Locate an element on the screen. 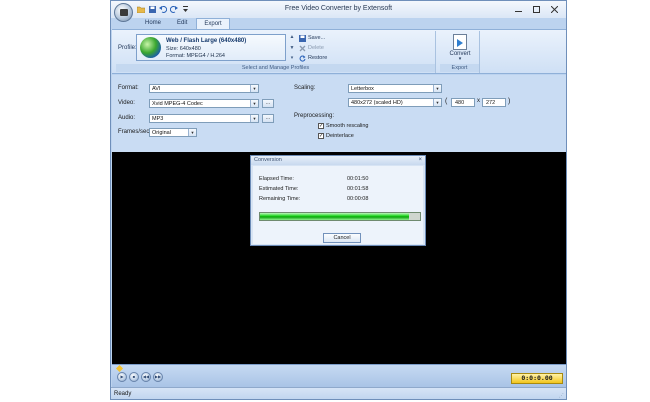 This screenshot has height=402, width=650. video-label: Video: is located at coordinates (126, 103).